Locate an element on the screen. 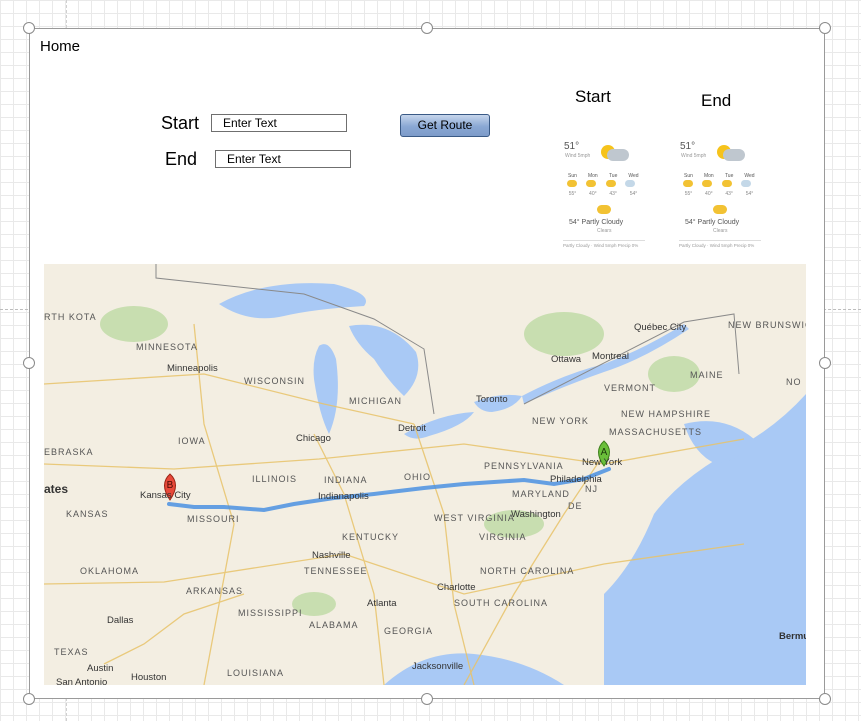 The image size is (861, 721). resize-handle-top is located at coordinates (427, 28).